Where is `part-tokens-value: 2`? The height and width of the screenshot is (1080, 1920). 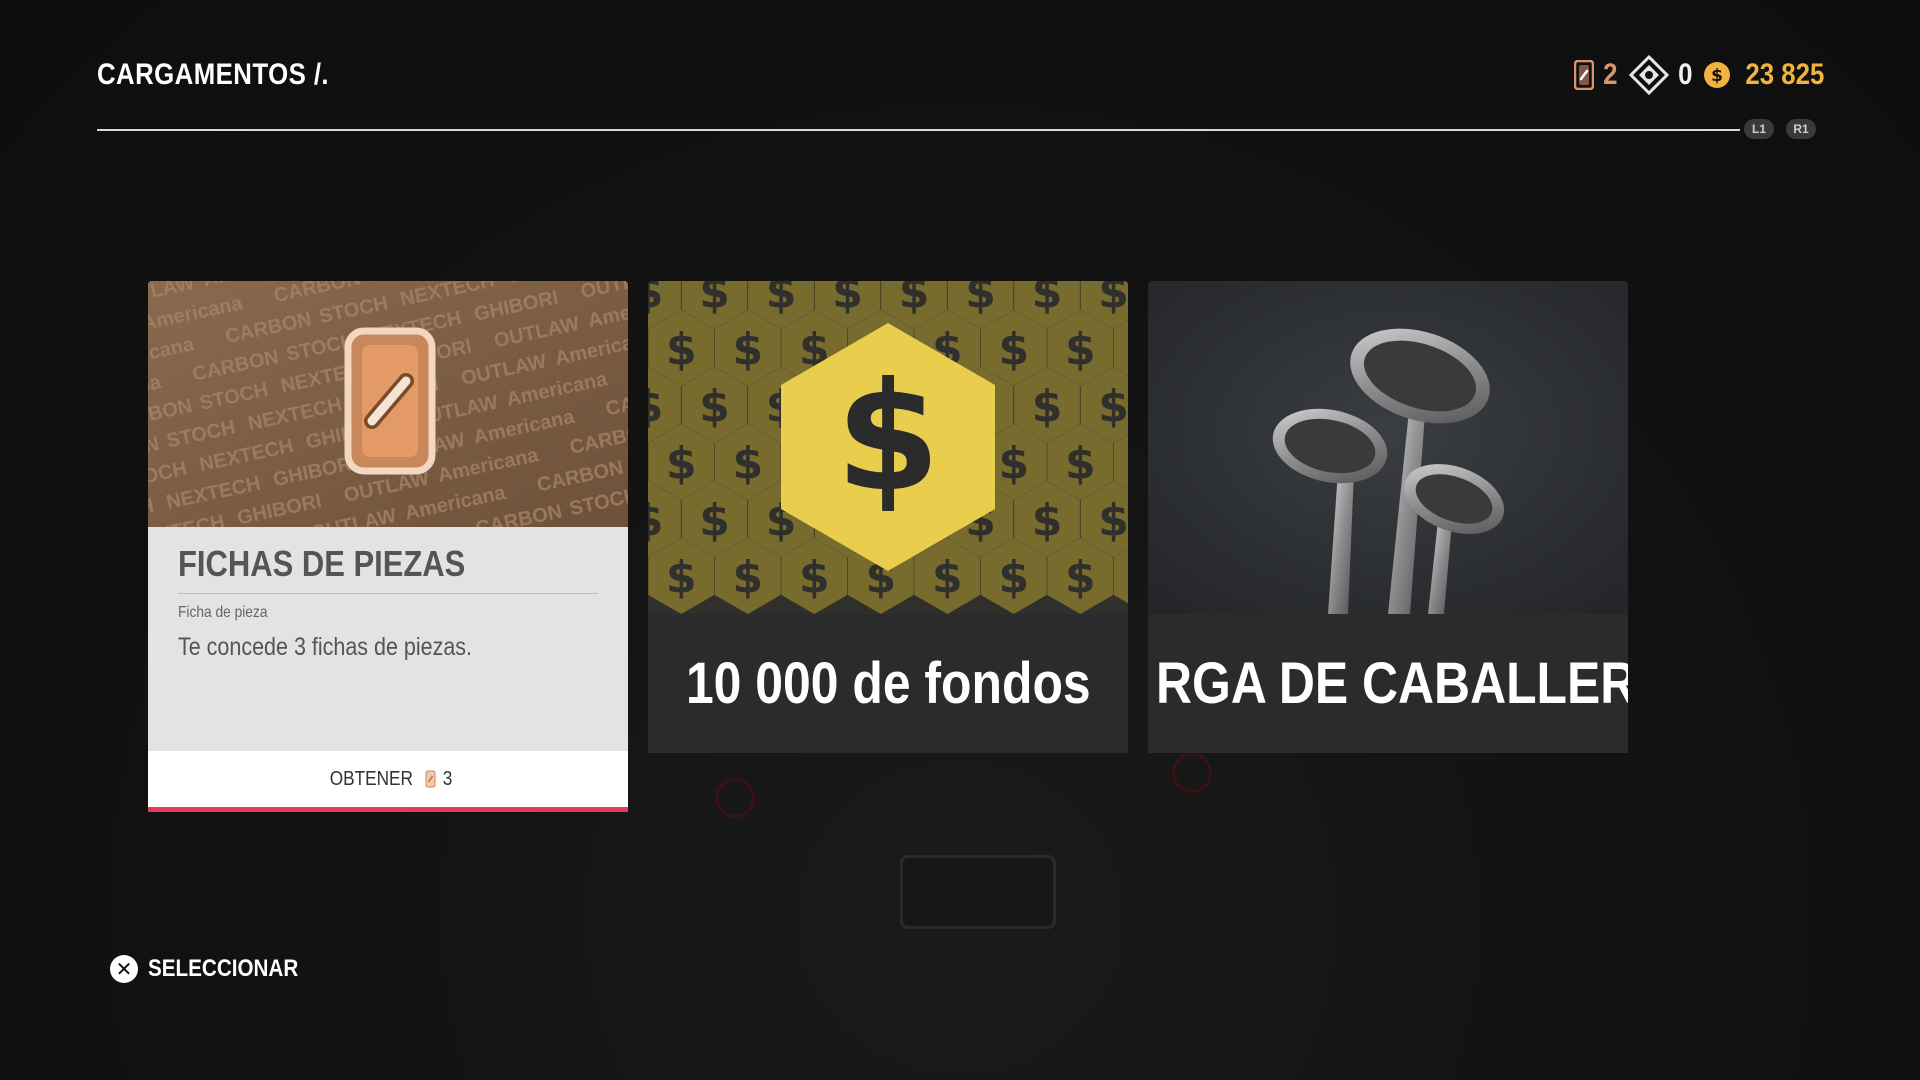
part-tokens-value: 2 is located at coordinates (1610, 74).